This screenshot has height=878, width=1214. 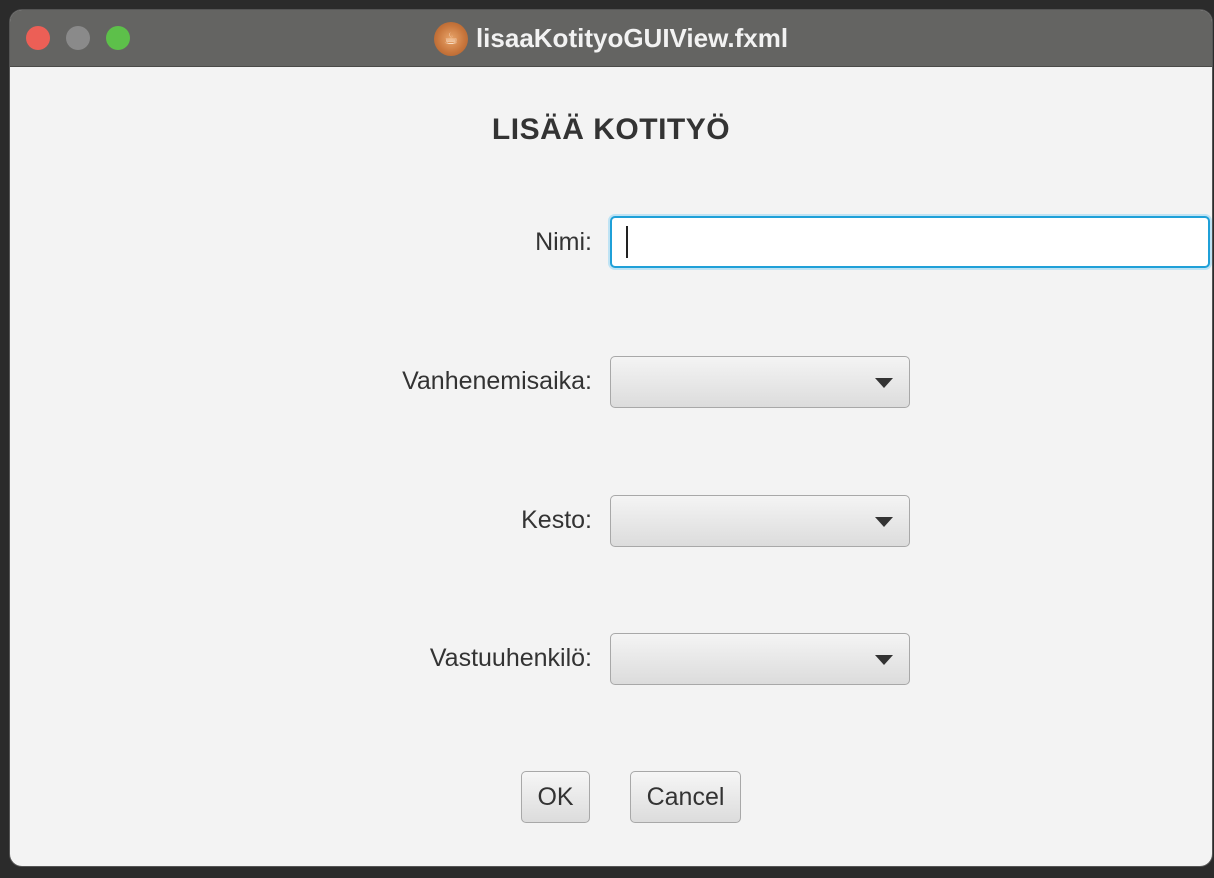 I want to click on kesto-label: Kesto:, so click(x=556, y=520).